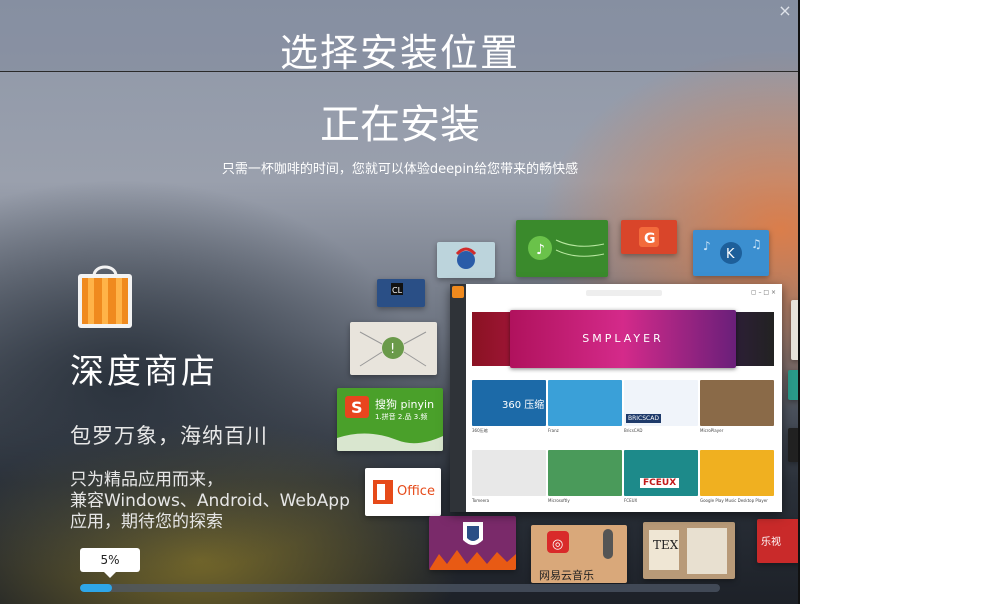 Image resolution: width=996 pixels, height=604 pixels. I want to click on app-label: 360压缩, so click(480, 430).